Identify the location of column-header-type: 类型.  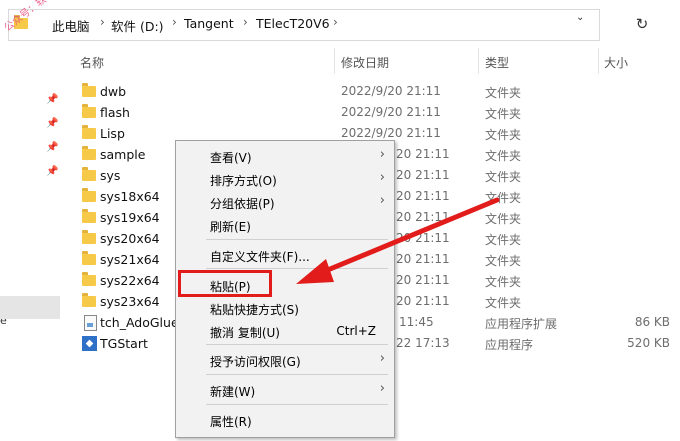
(497, 62).